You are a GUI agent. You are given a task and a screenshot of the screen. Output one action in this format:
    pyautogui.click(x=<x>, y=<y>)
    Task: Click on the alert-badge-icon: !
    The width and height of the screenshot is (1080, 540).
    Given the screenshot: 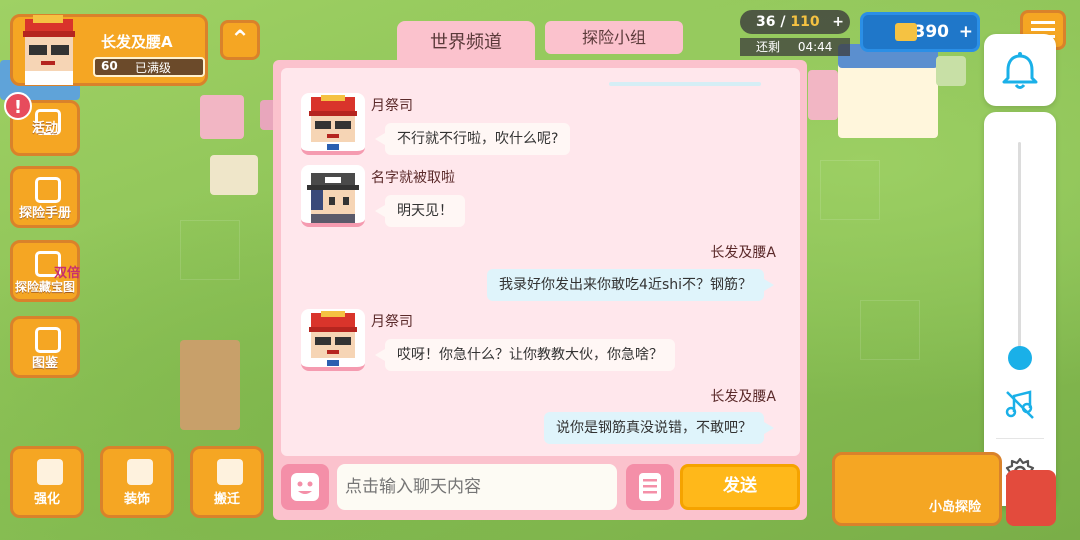 What is the action you would take?
    pyautogui.click(x=18, y=106)
    